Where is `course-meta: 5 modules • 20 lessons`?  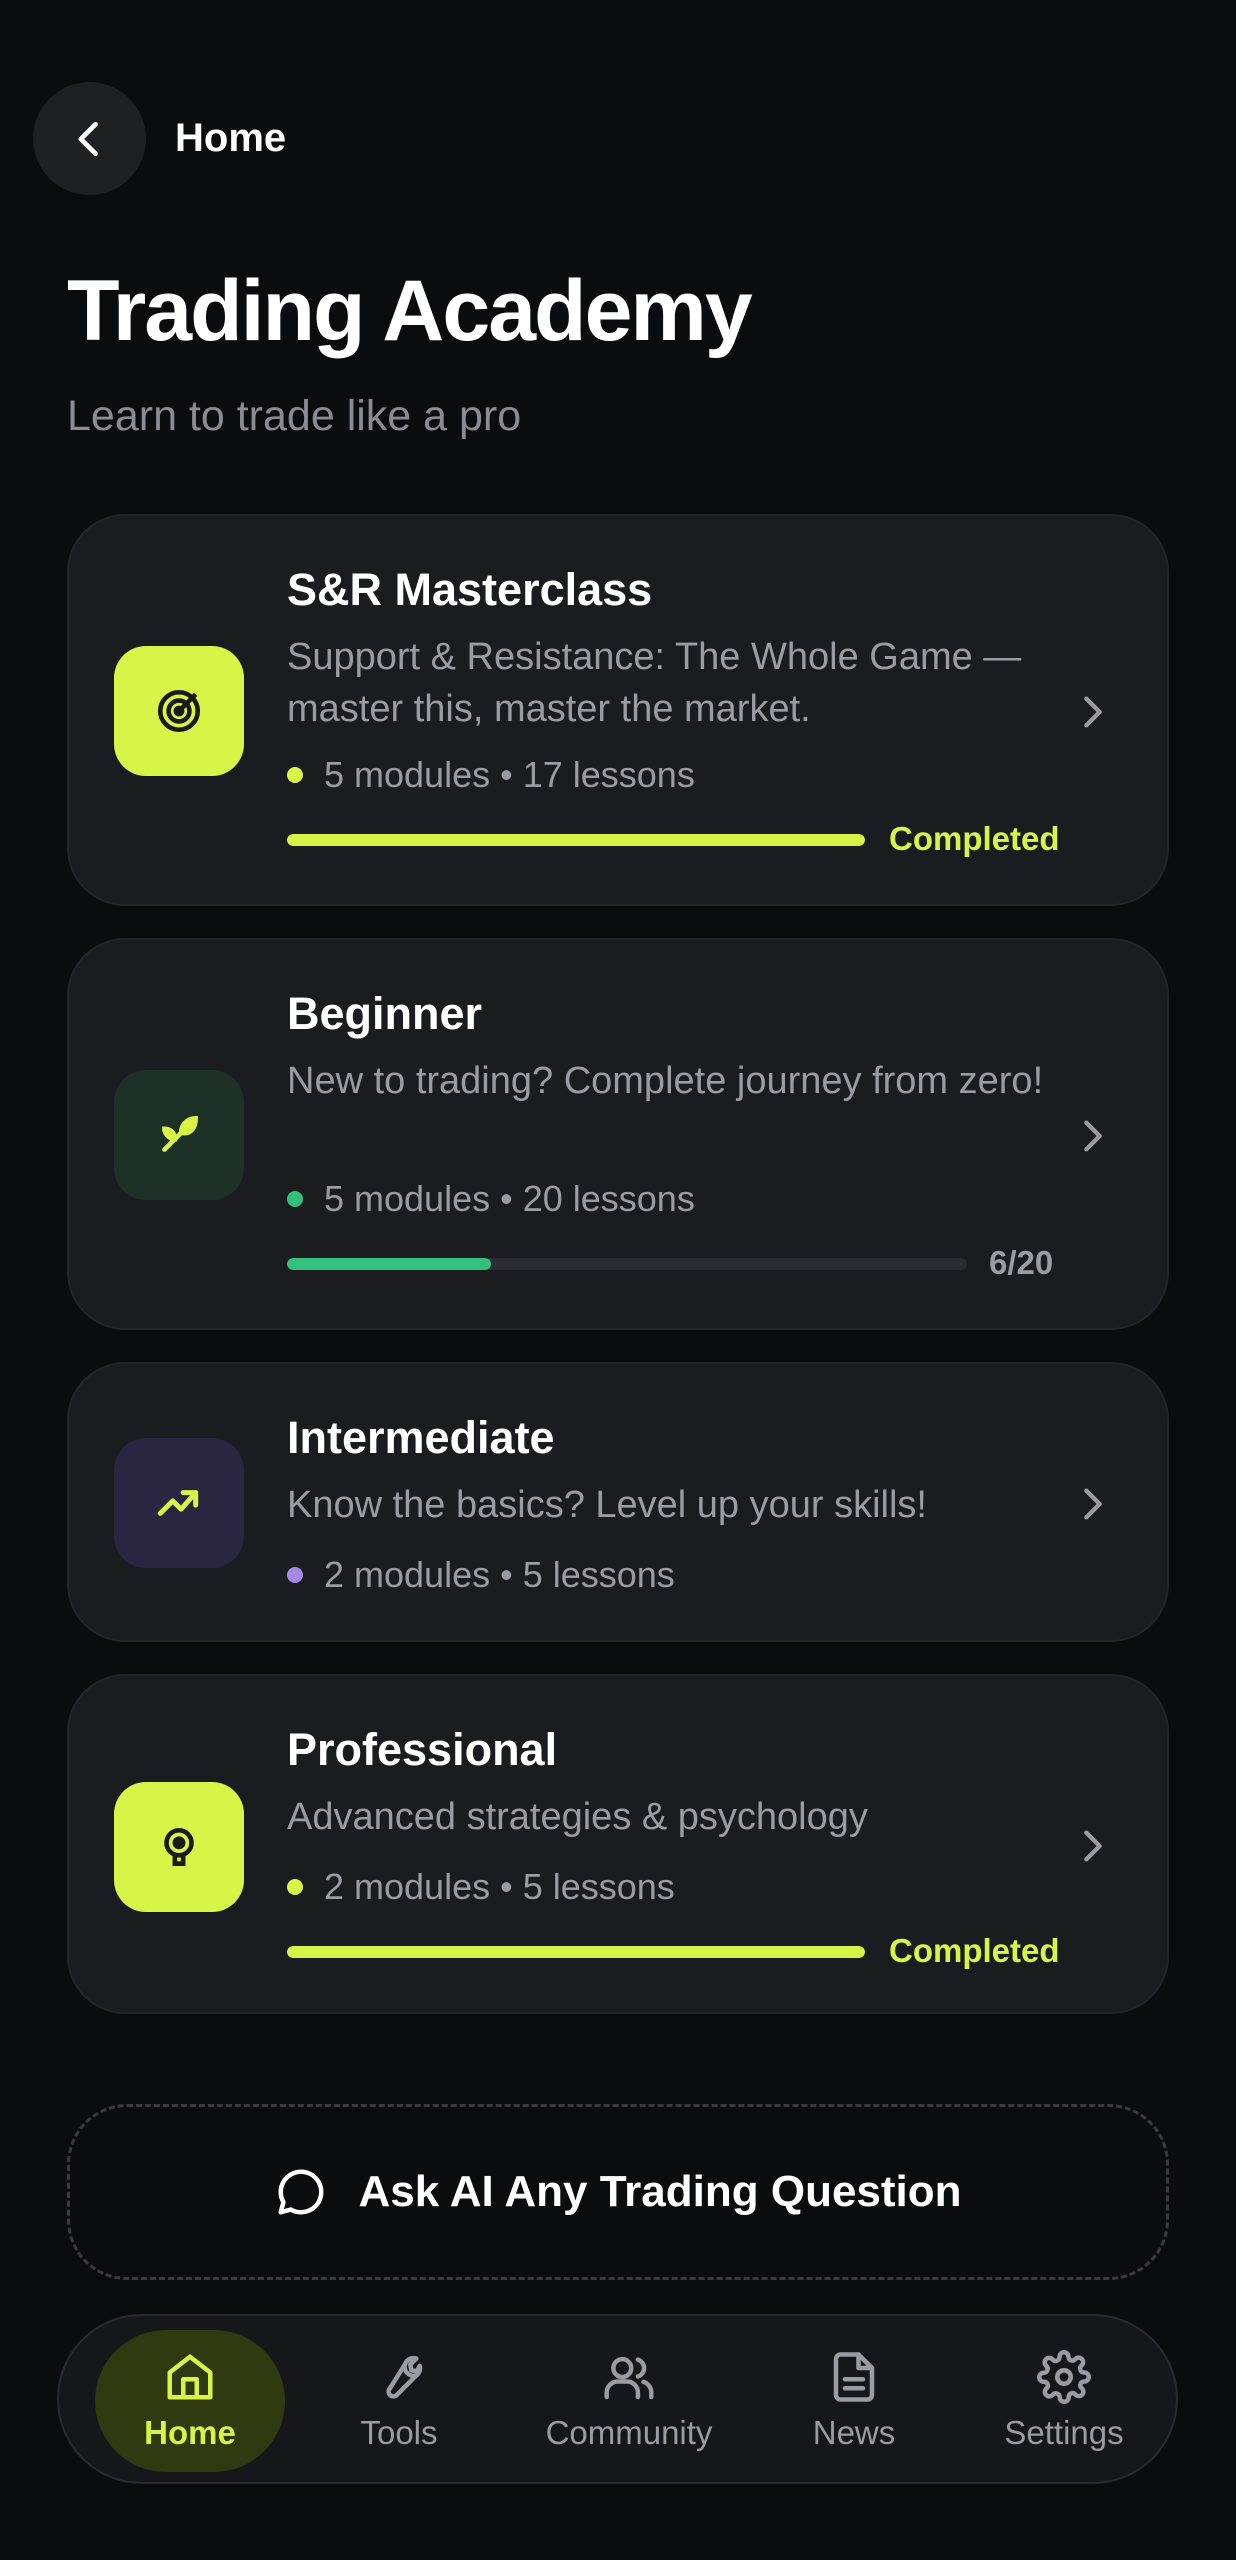
course-meta: 5 modules • 20 lessons is located at coordinates (491, 1199).